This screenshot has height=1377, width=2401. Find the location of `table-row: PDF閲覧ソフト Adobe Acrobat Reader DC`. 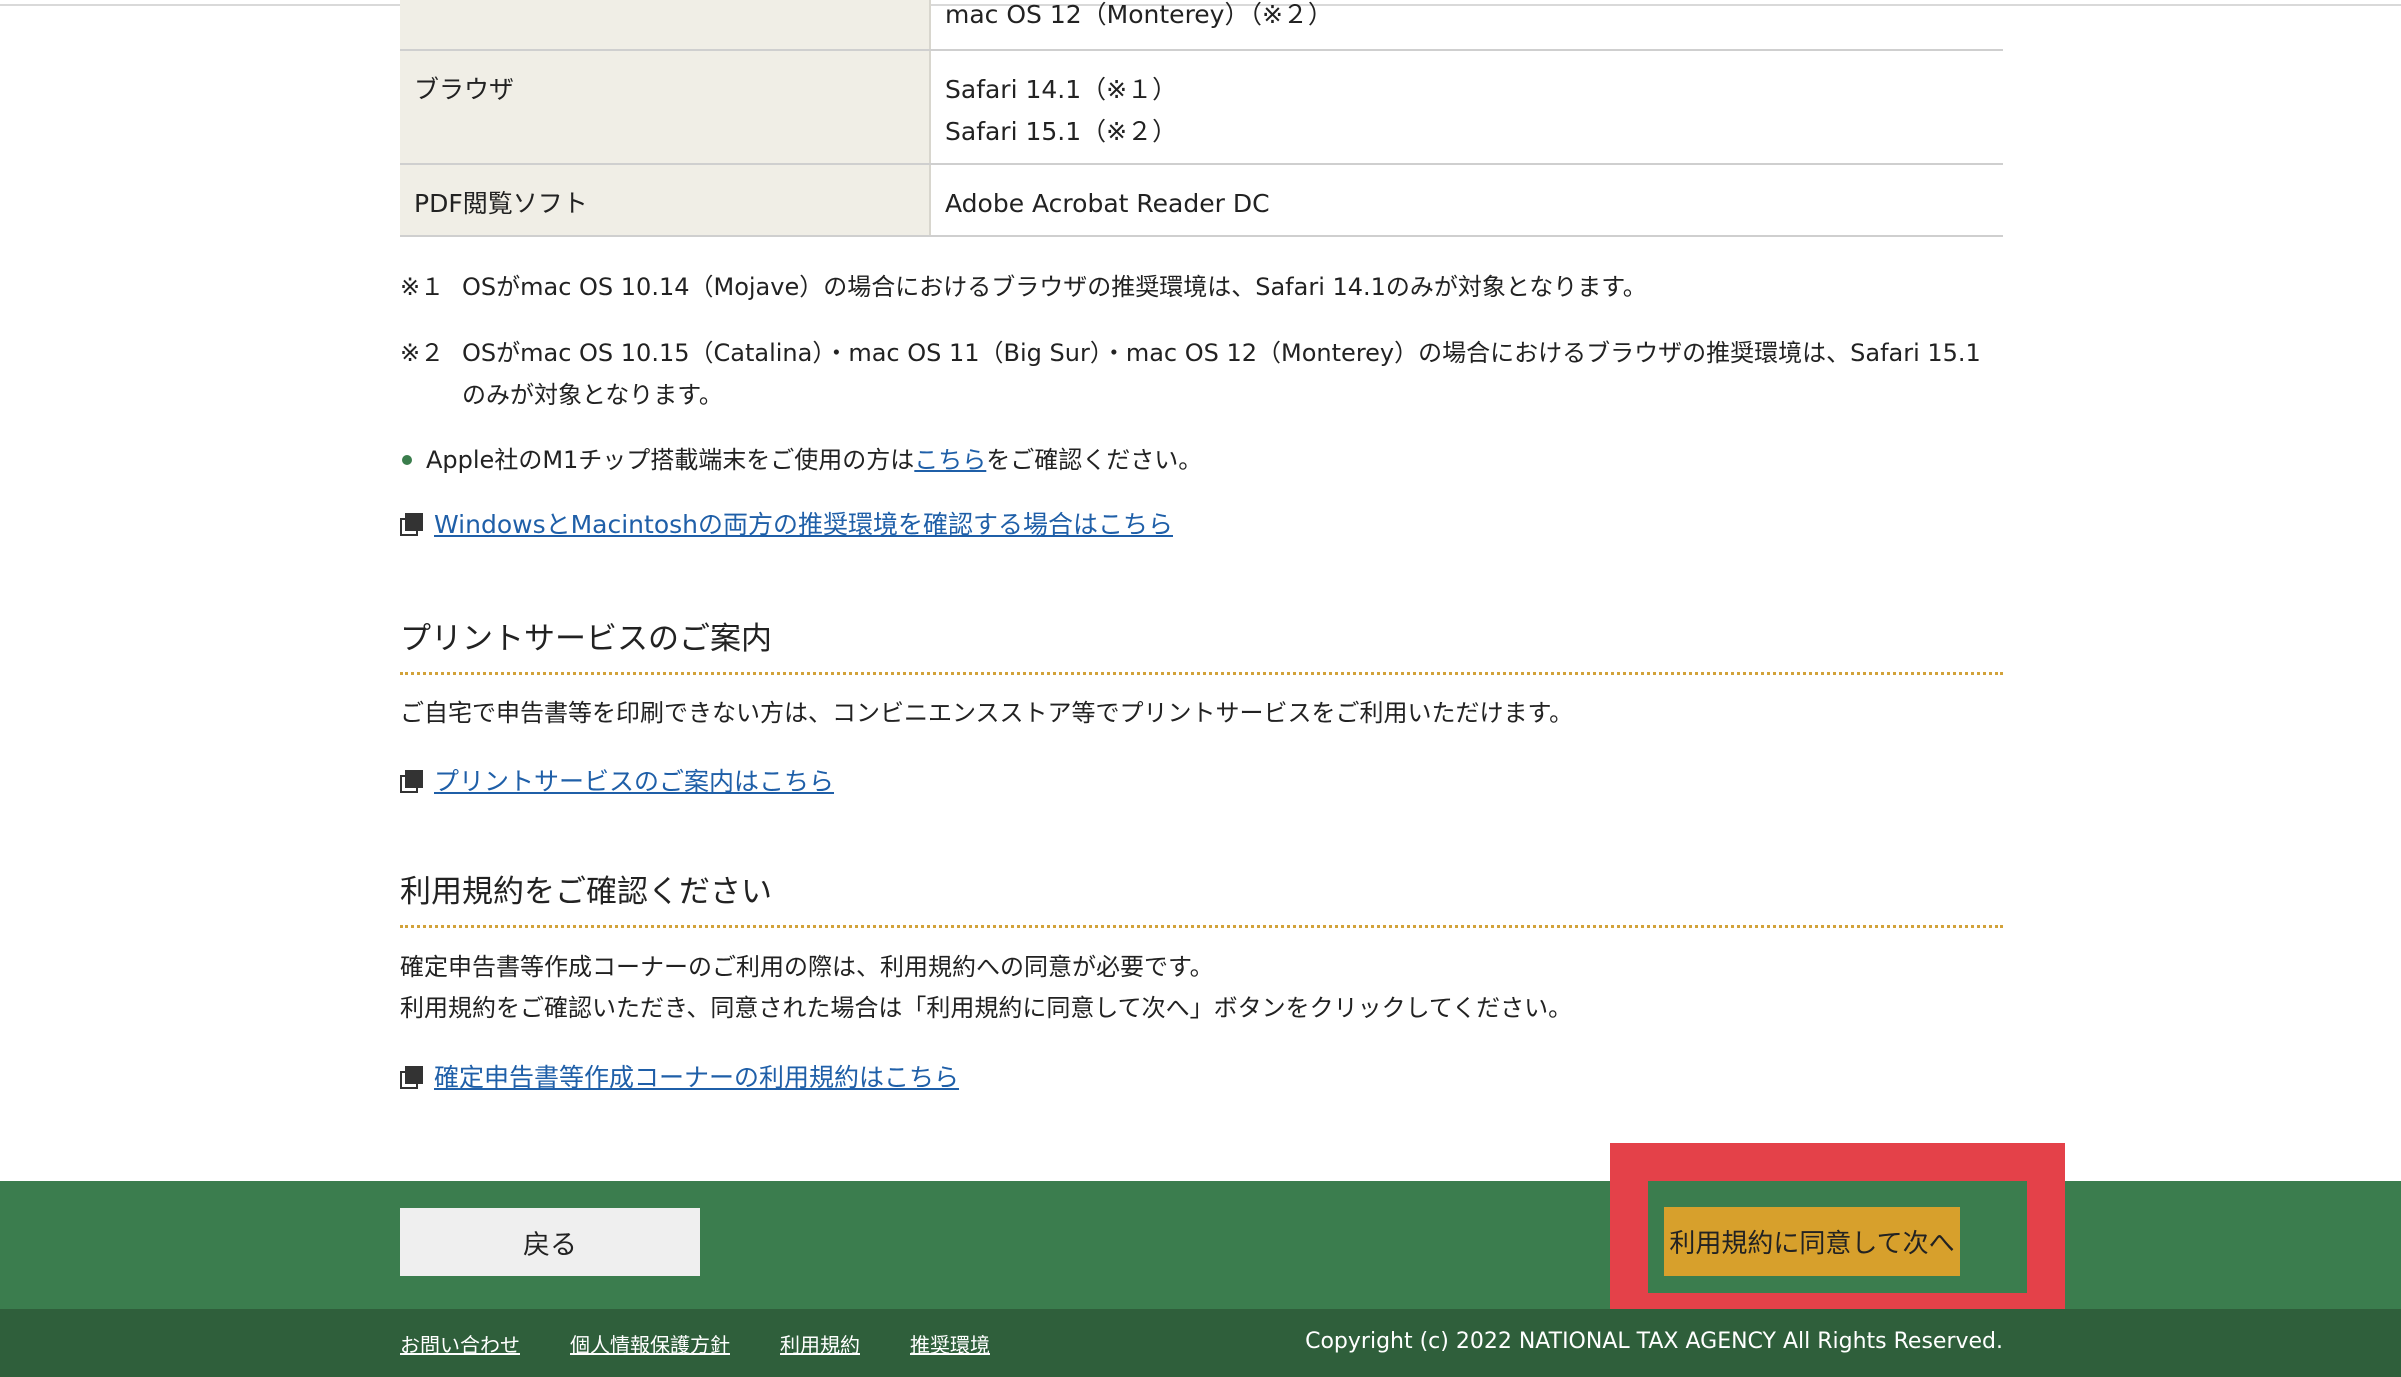

table-row: PDF閲覧ソフト Adobe Acrobat Reader DC is located at coordinates (1201, 200).